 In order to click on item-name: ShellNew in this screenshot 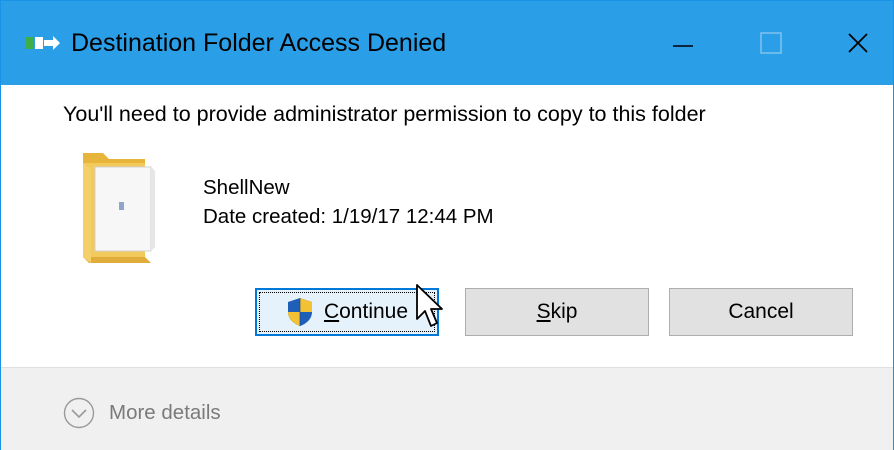, I will do `click(246, 187)`.